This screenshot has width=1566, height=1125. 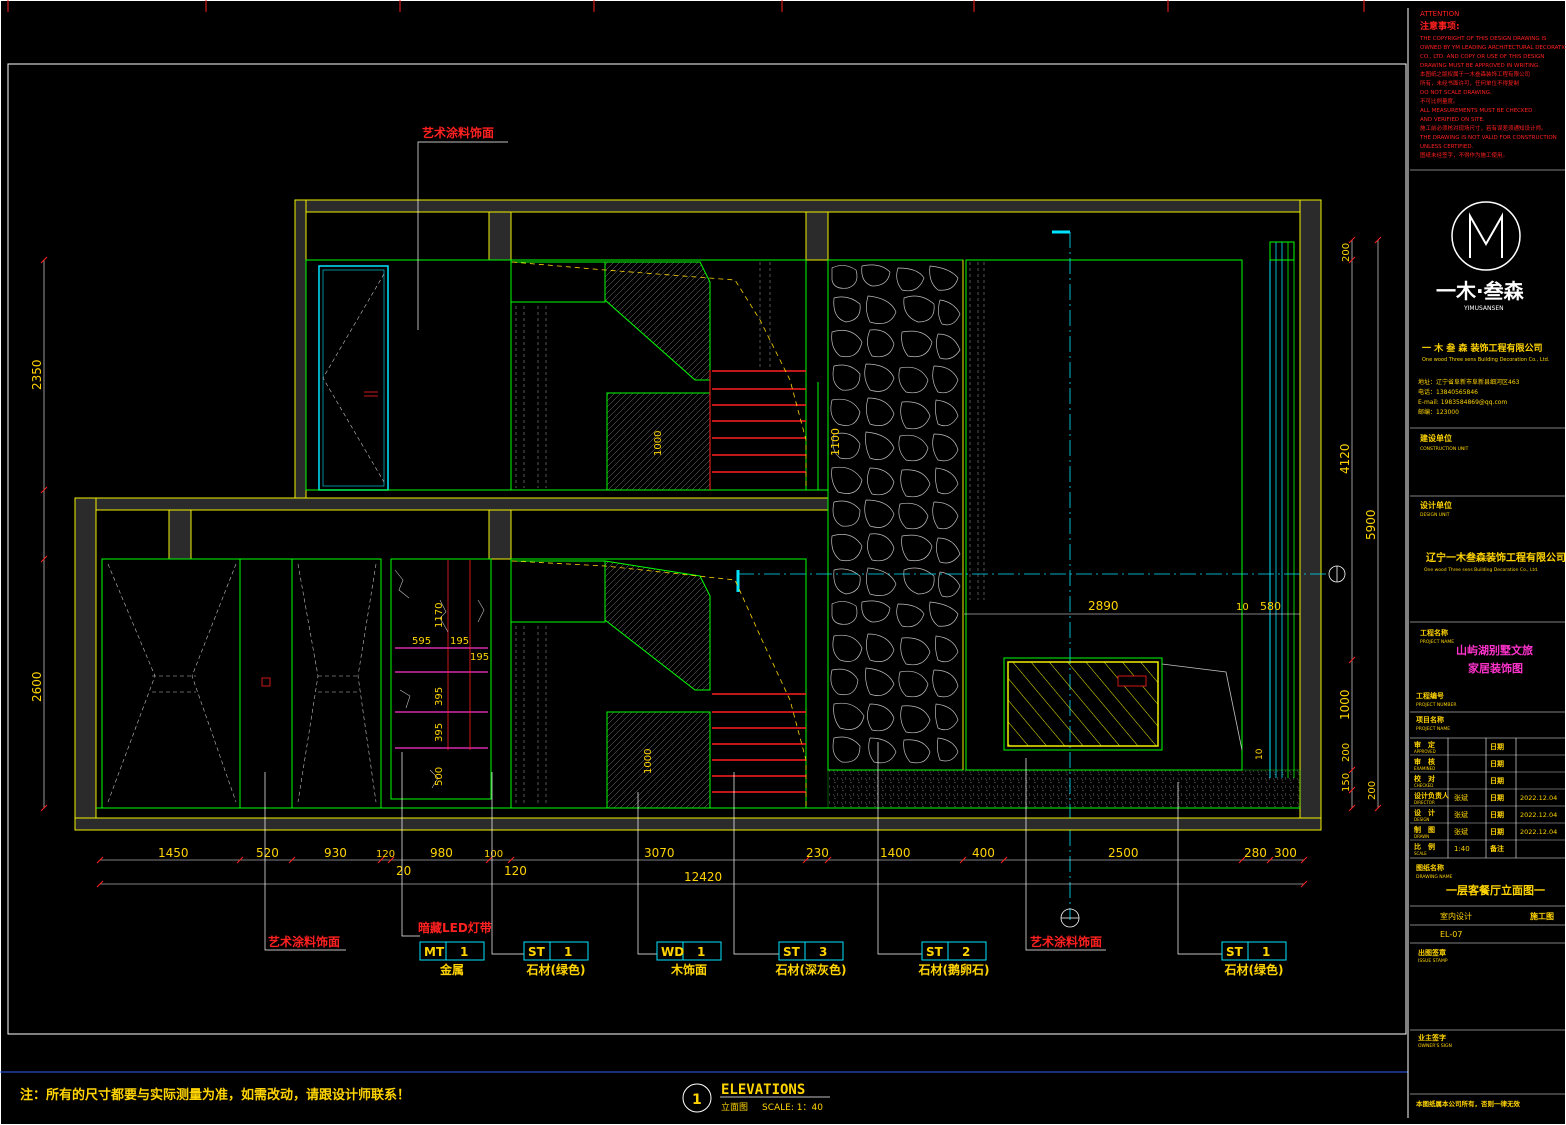 What do you see at coordinates (304, 941) in the screenshot?
I see `label-bottom-paint-left: 艺术涂料饰面` at bounding box center [304, 941].